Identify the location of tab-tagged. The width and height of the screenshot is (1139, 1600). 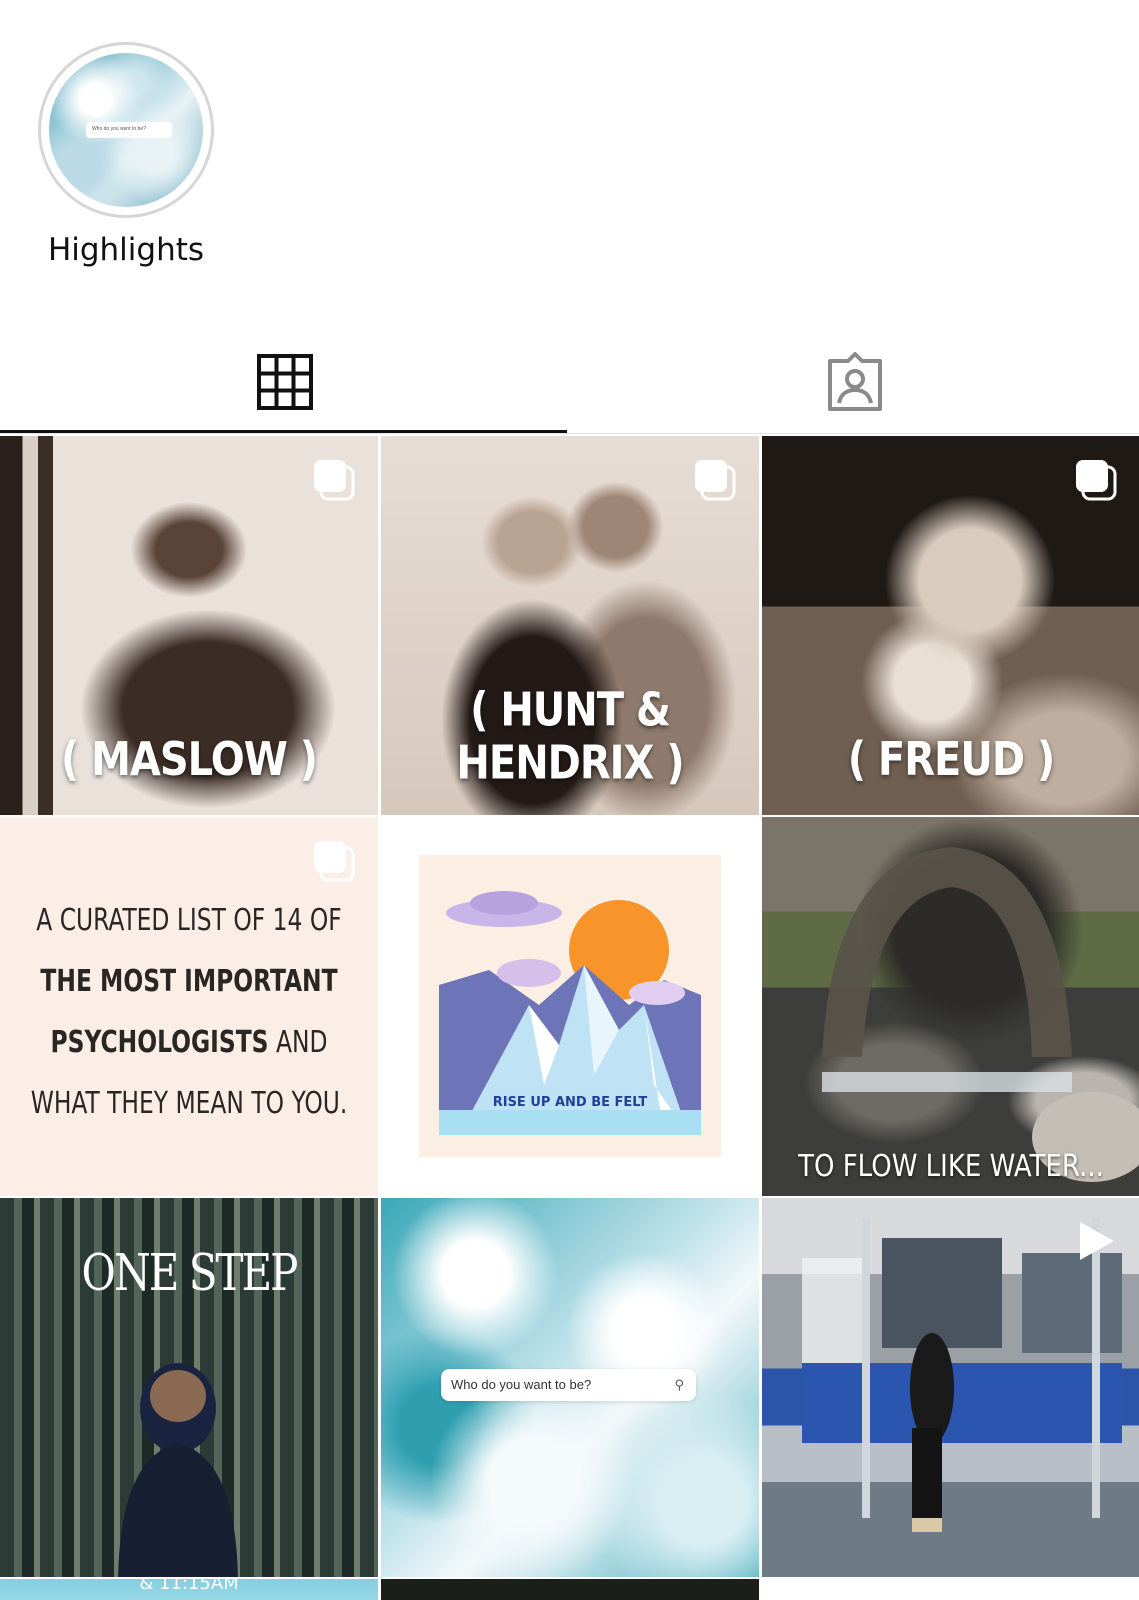
(854, 382).